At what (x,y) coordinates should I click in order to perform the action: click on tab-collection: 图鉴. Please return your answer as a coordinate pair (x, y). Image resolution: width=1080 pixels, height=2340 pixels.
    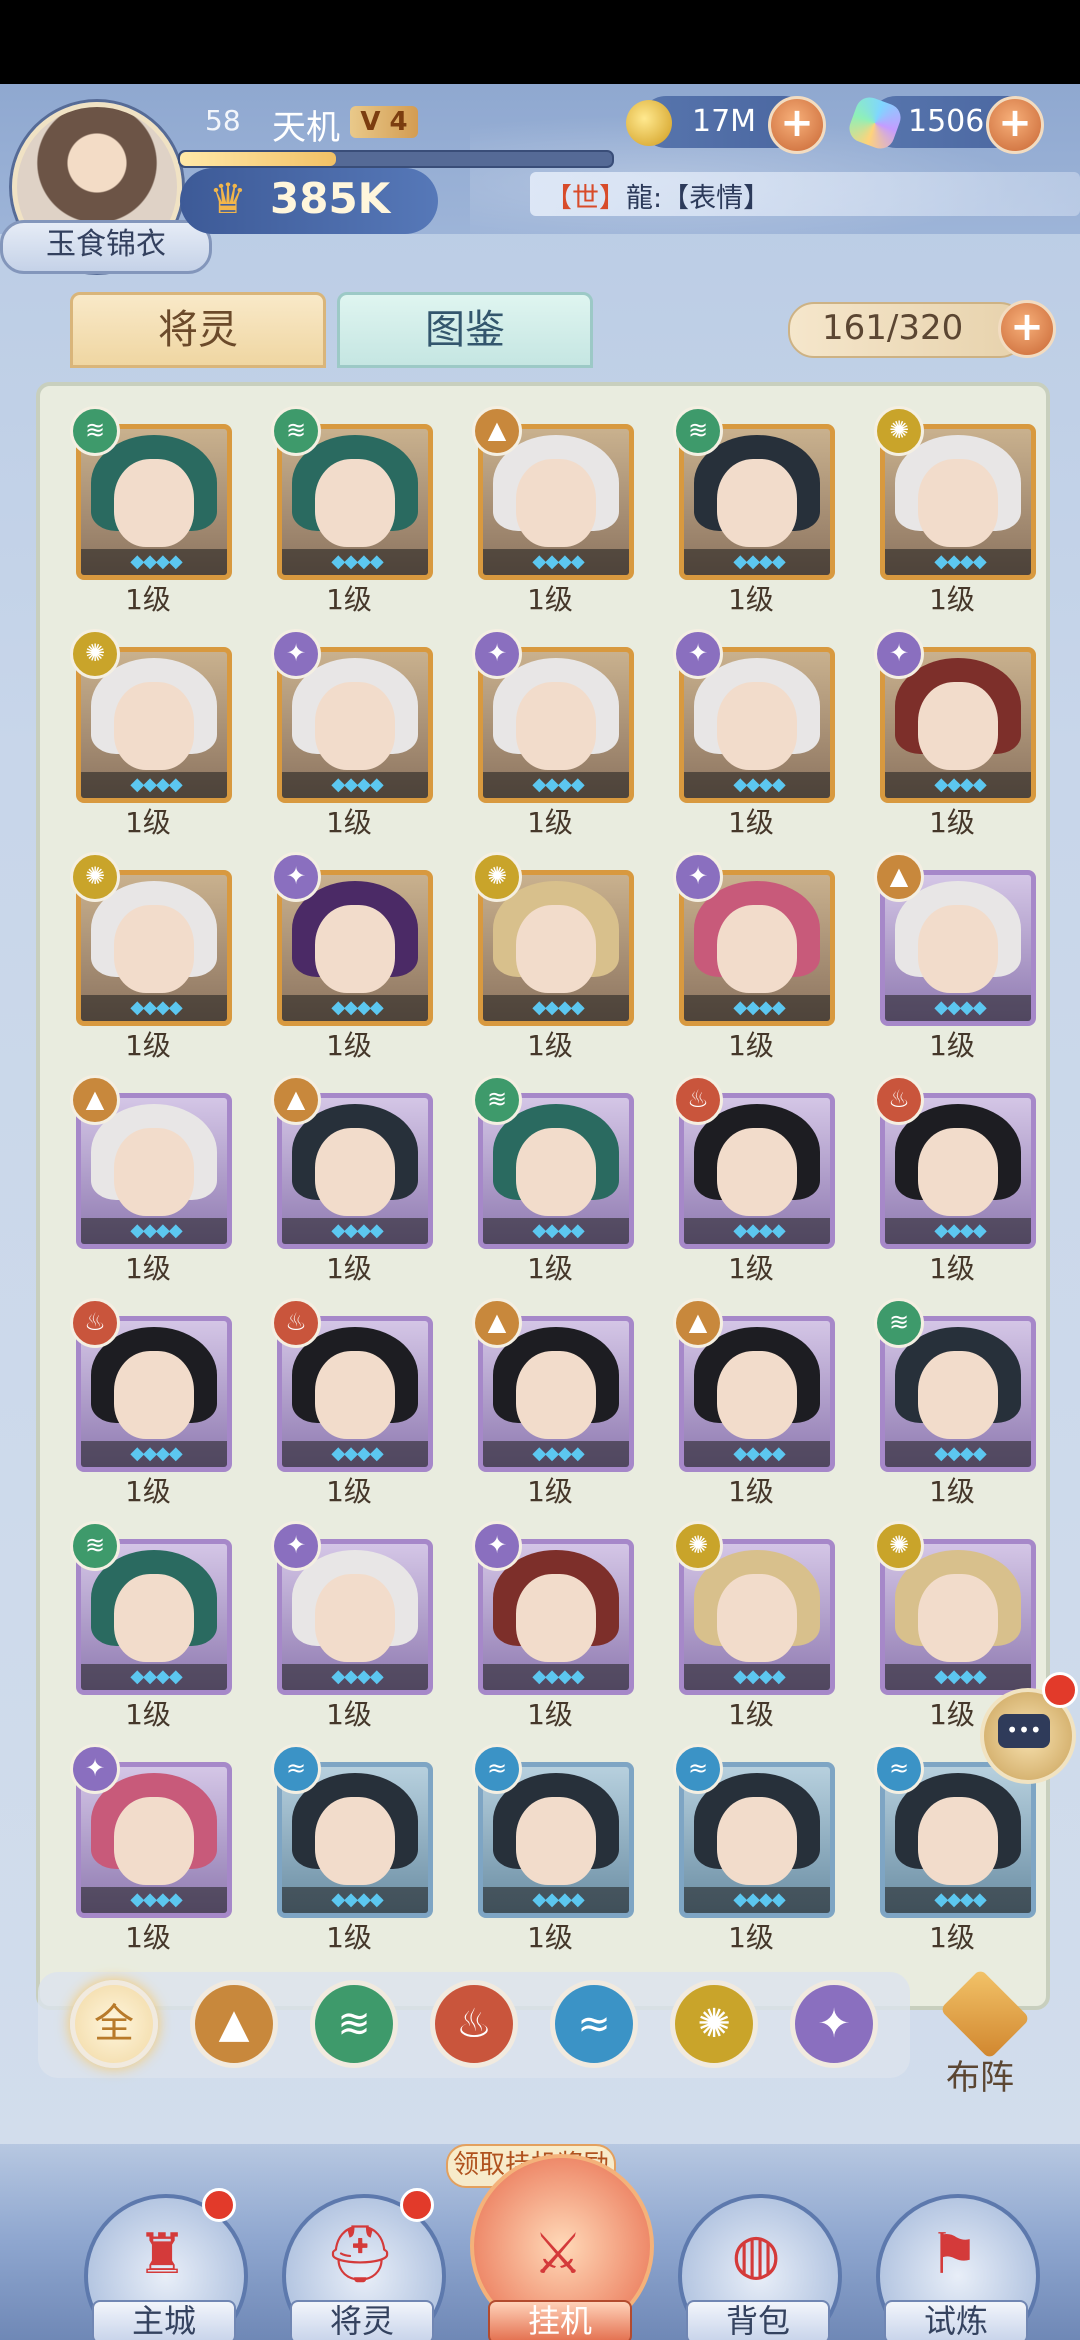
    Looking at the image, I should click on (465, 330).